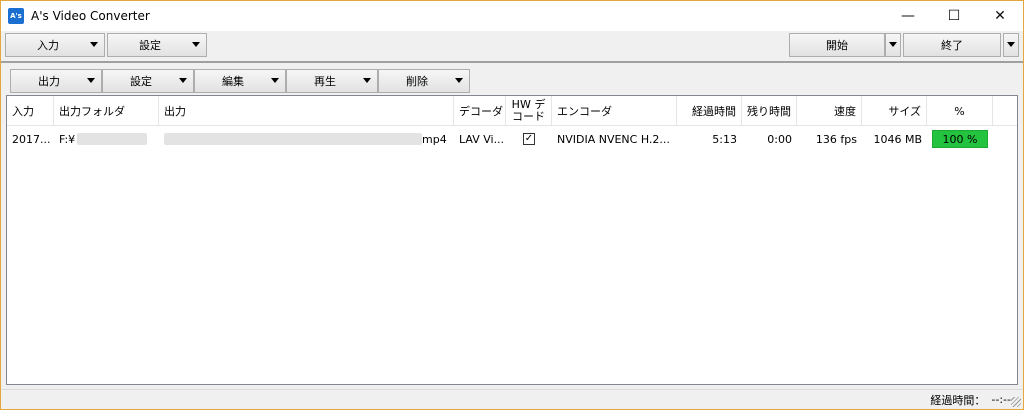 The image size is (1024, 410). Describe the element at coordinates (49, 81) in the screenshot. I see `output-menu-label: 出力` at that location.